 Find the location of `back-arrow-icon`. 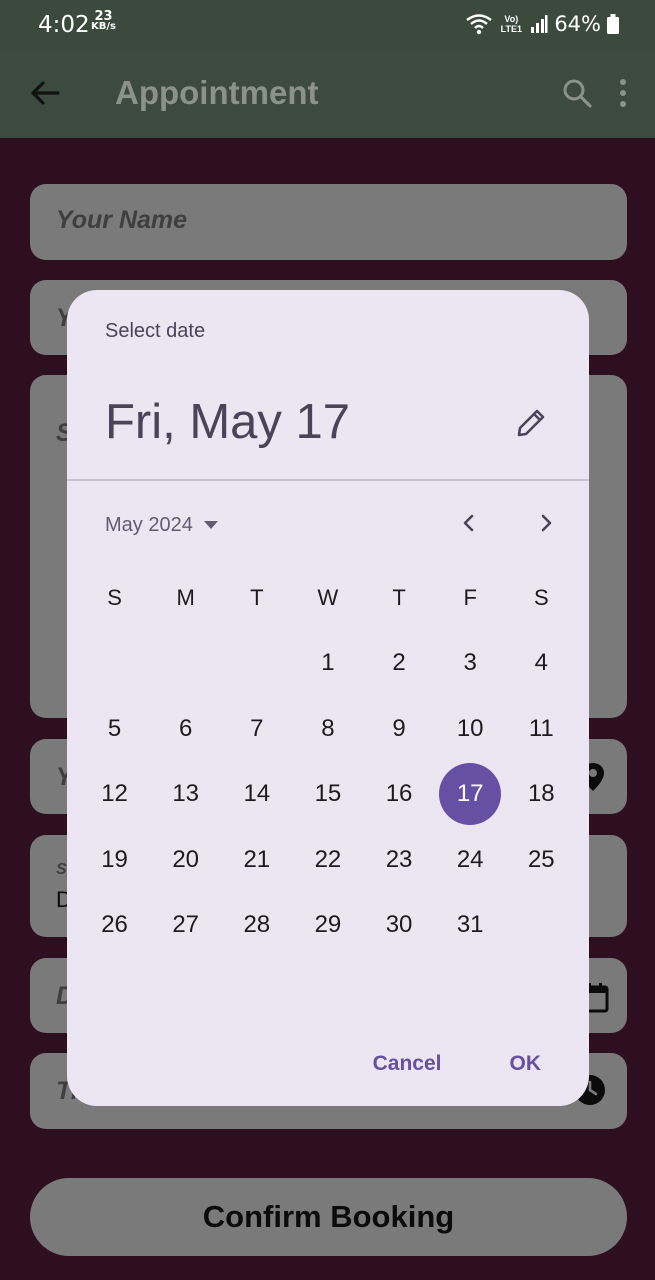

back-arrow-icon is located at coordinates (45, 93).